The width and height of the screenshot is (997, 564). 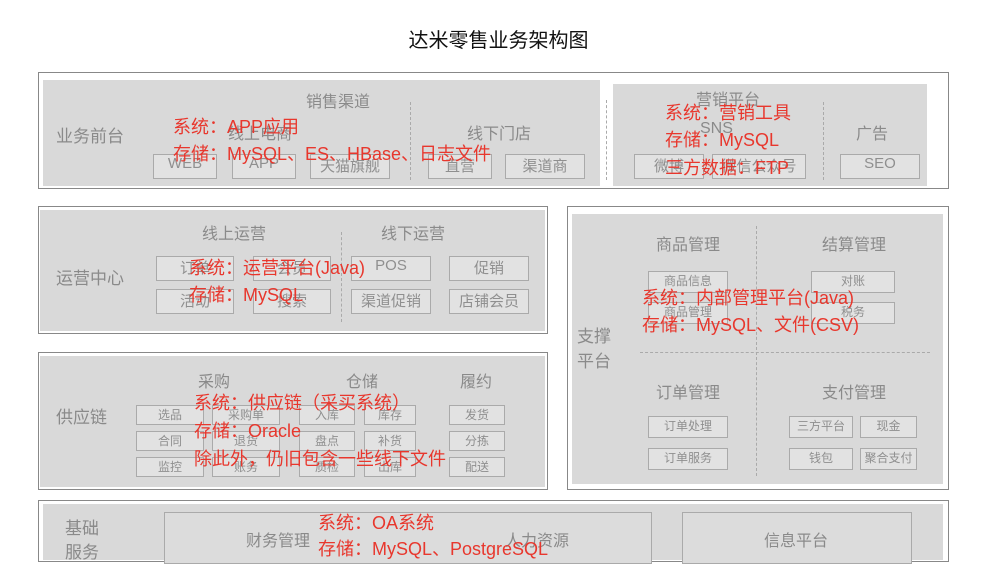 What do you see at coordinates (476, 382) in the screenshot?
I see `fulfill-label: 履约` at bounding box center [476, 382].